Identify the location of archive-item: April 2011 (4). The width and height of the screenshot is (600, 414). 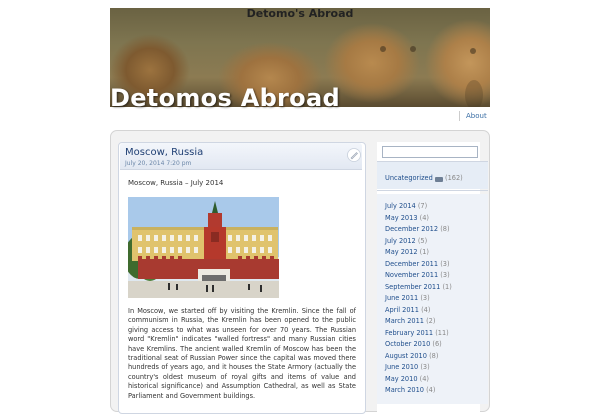
(418, 311).